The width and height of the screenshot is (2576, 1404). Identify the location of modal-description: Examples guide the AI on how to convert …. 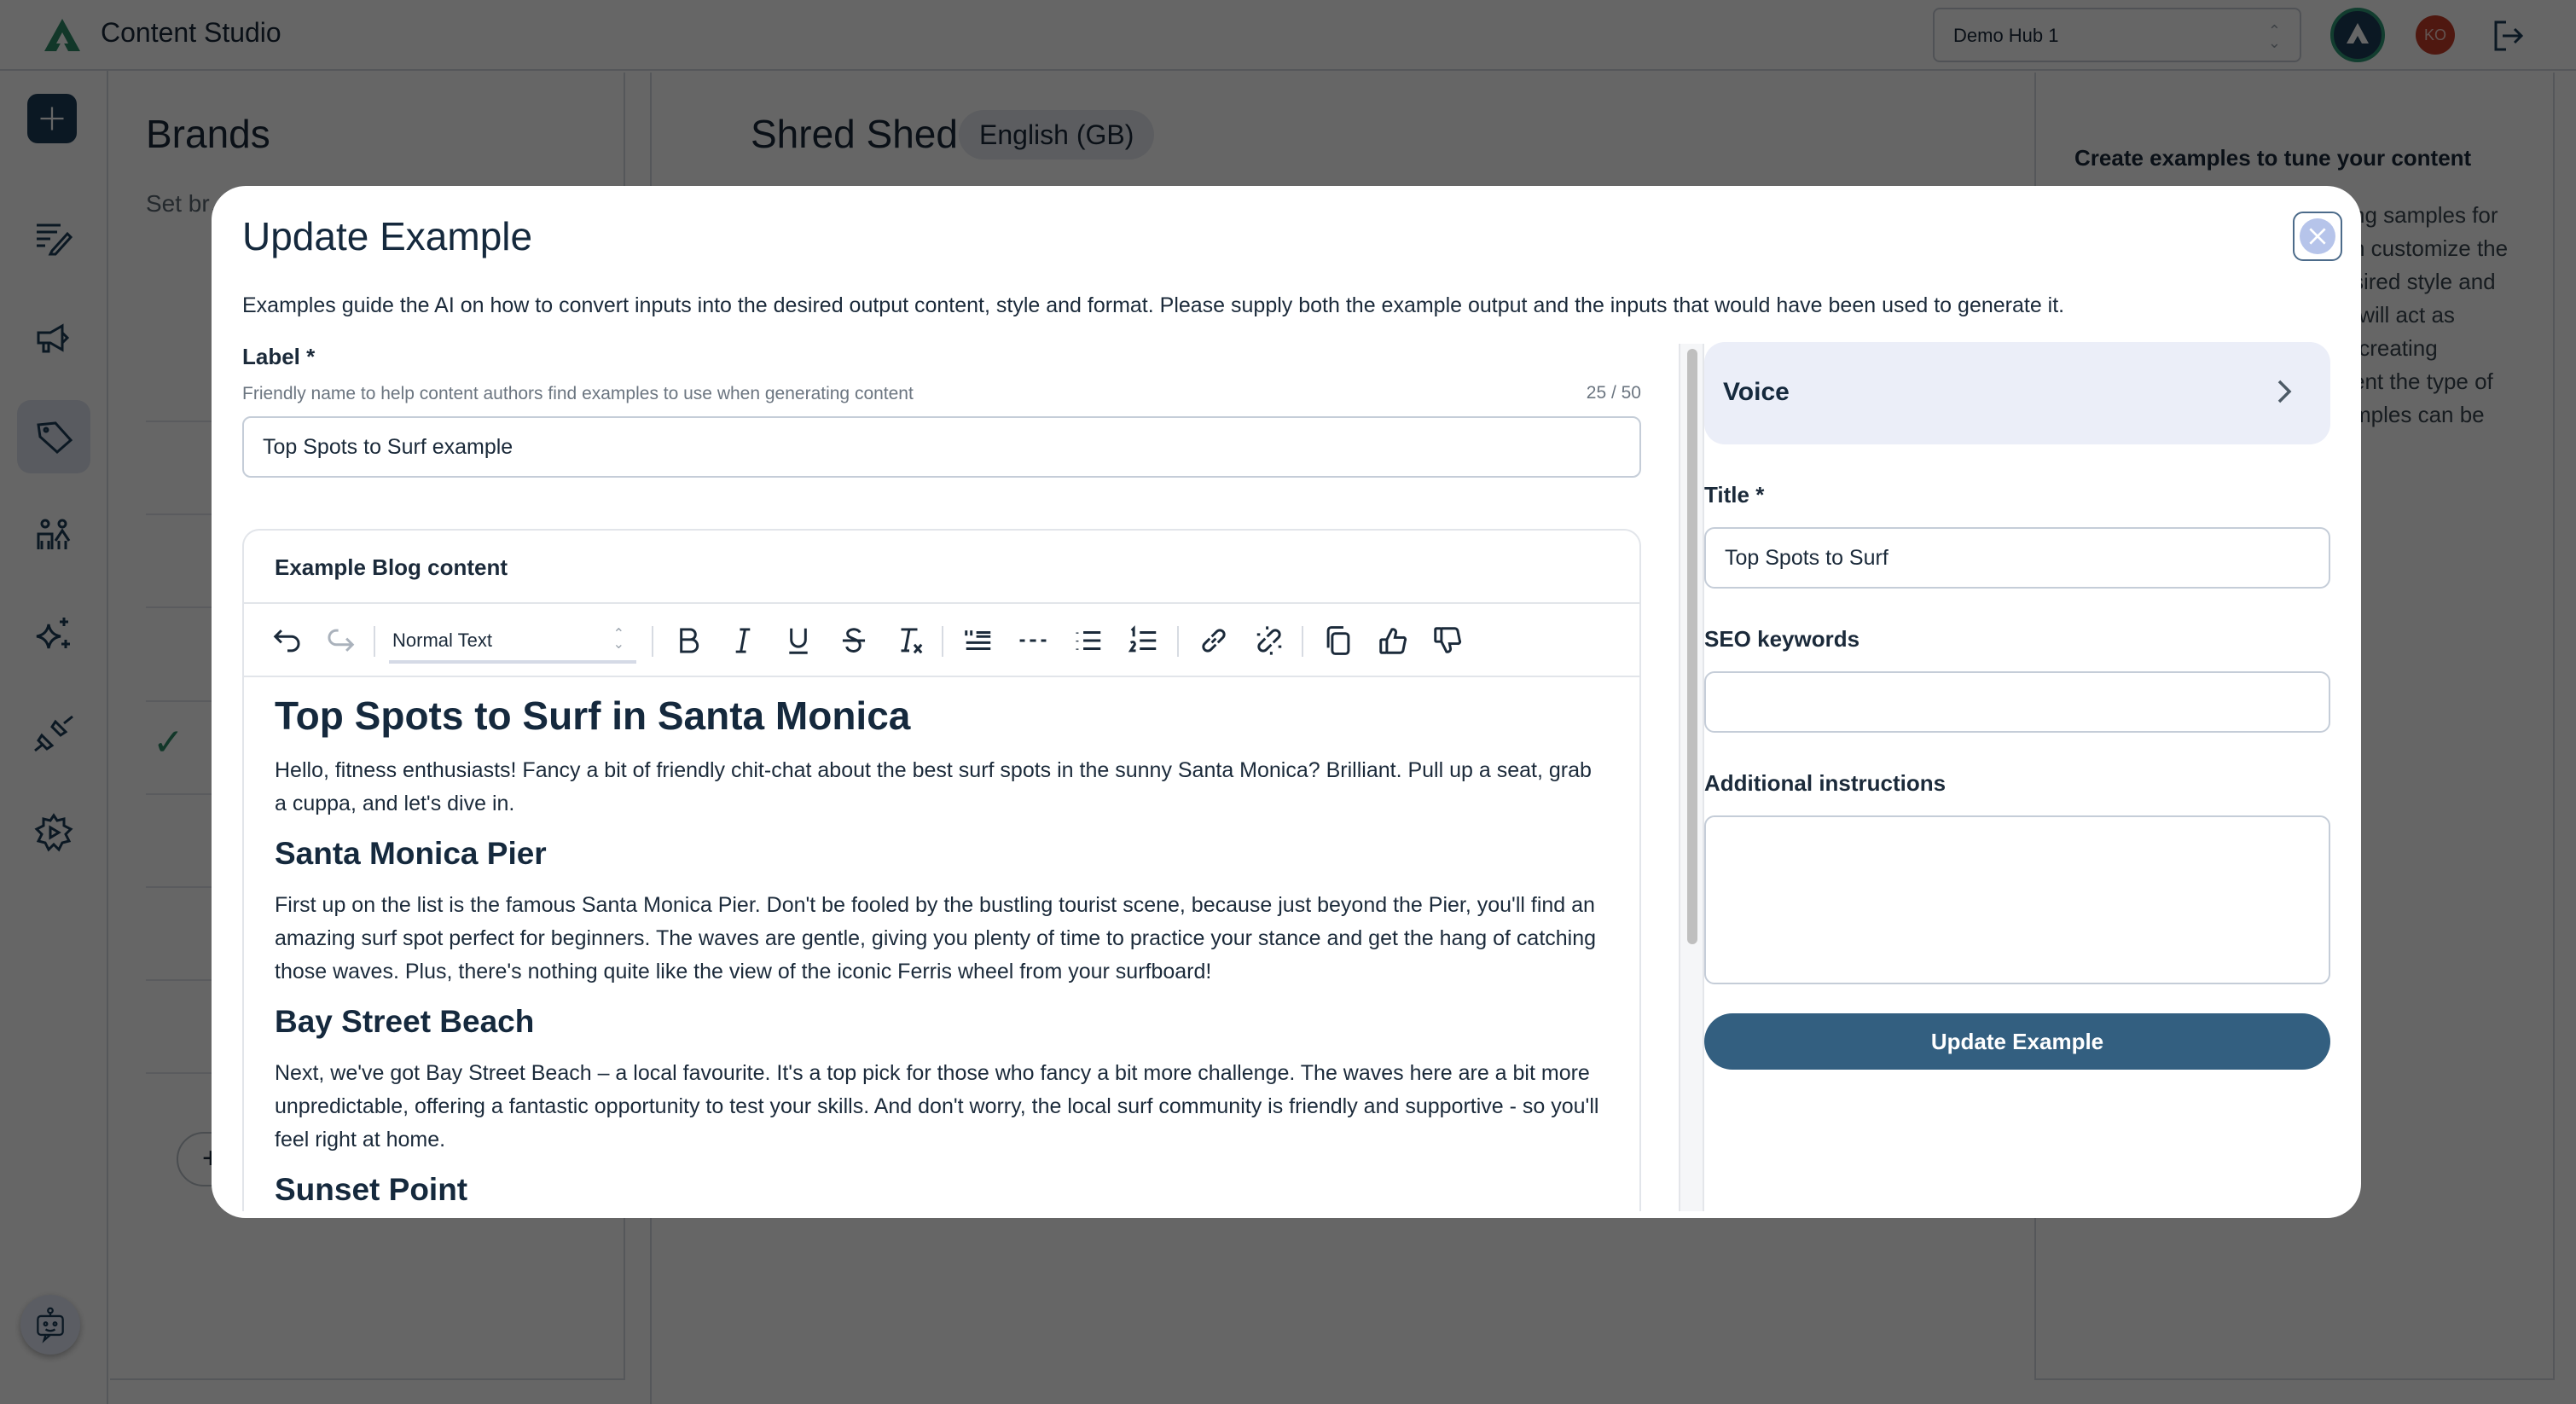
(1153, 305).